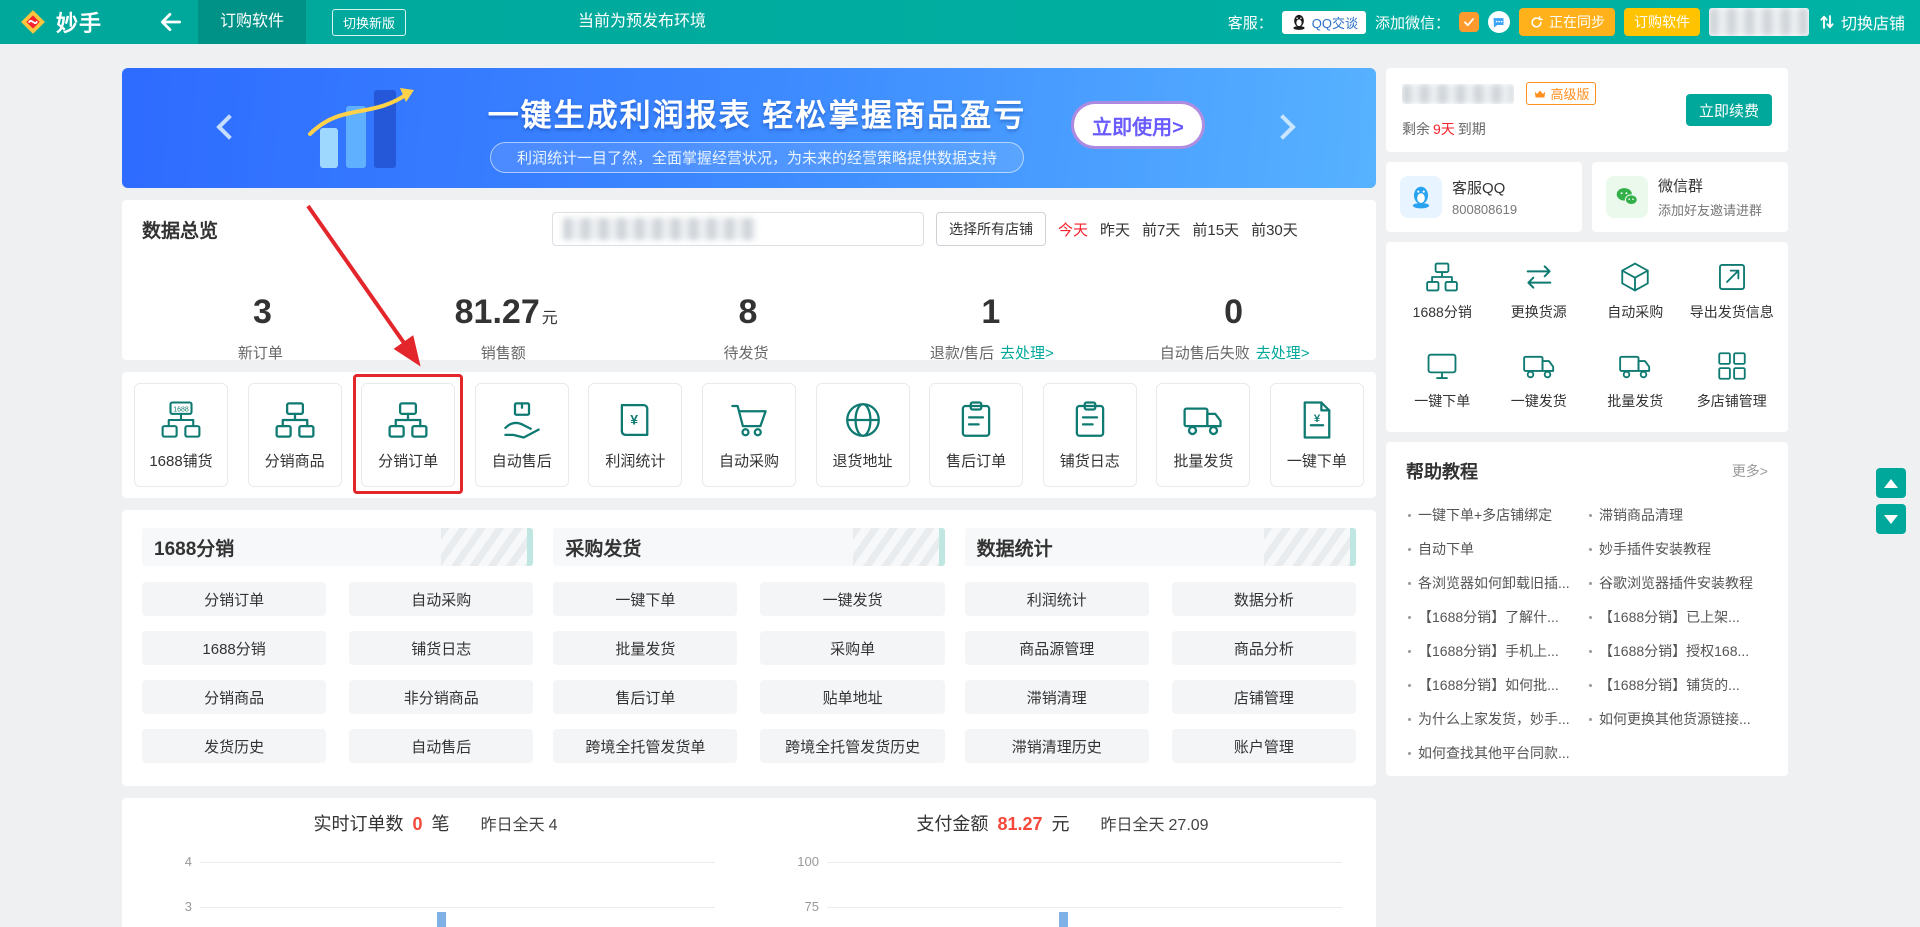 This screenshot has height=927, width=1920. Describe the element at coordinates (234, 746) in the screenshot. I see `section-link: 发货历史` at that location.